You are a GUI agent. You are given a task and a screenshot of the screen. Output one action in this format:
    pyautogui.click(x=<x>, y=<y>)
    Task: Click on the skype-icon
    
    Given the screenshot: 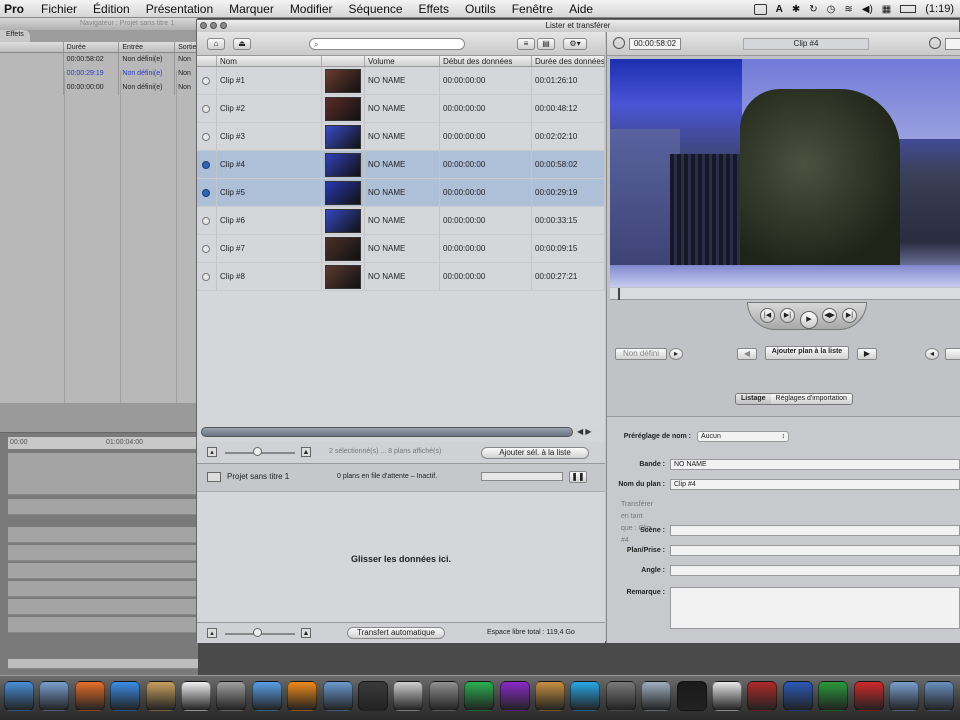 What is the action you would take?
    pyautogui.click(x=585, y=696)
    